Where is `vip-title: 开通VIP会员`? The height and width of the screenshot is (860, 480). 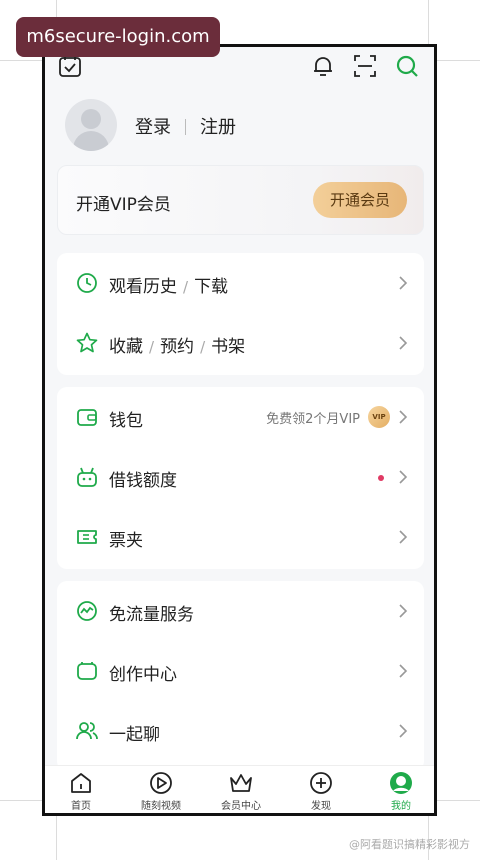
vip-title: 开通VIP会员 is located at coordinates (123, 205).